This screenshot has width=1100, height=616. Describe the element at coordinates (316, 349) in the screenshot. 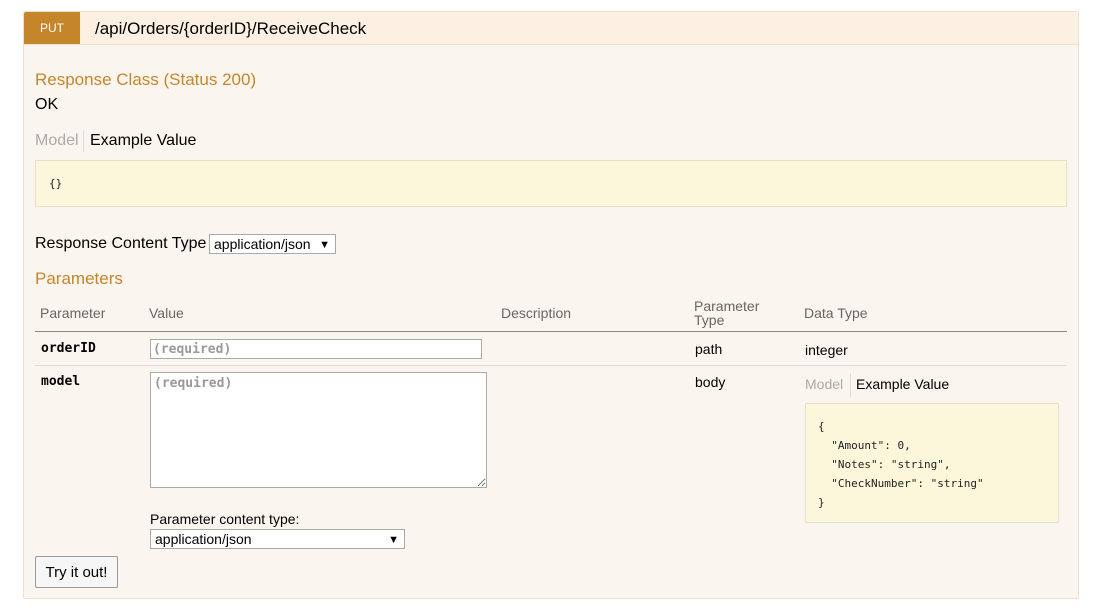

I see `orderid-input` at that location.